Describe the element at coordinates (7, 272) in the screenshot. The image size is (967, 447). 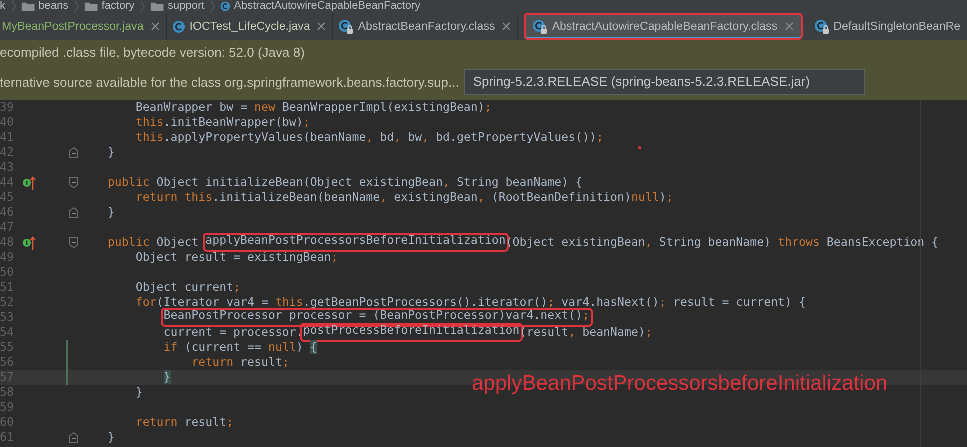
I see `line-number: 50` at that location.